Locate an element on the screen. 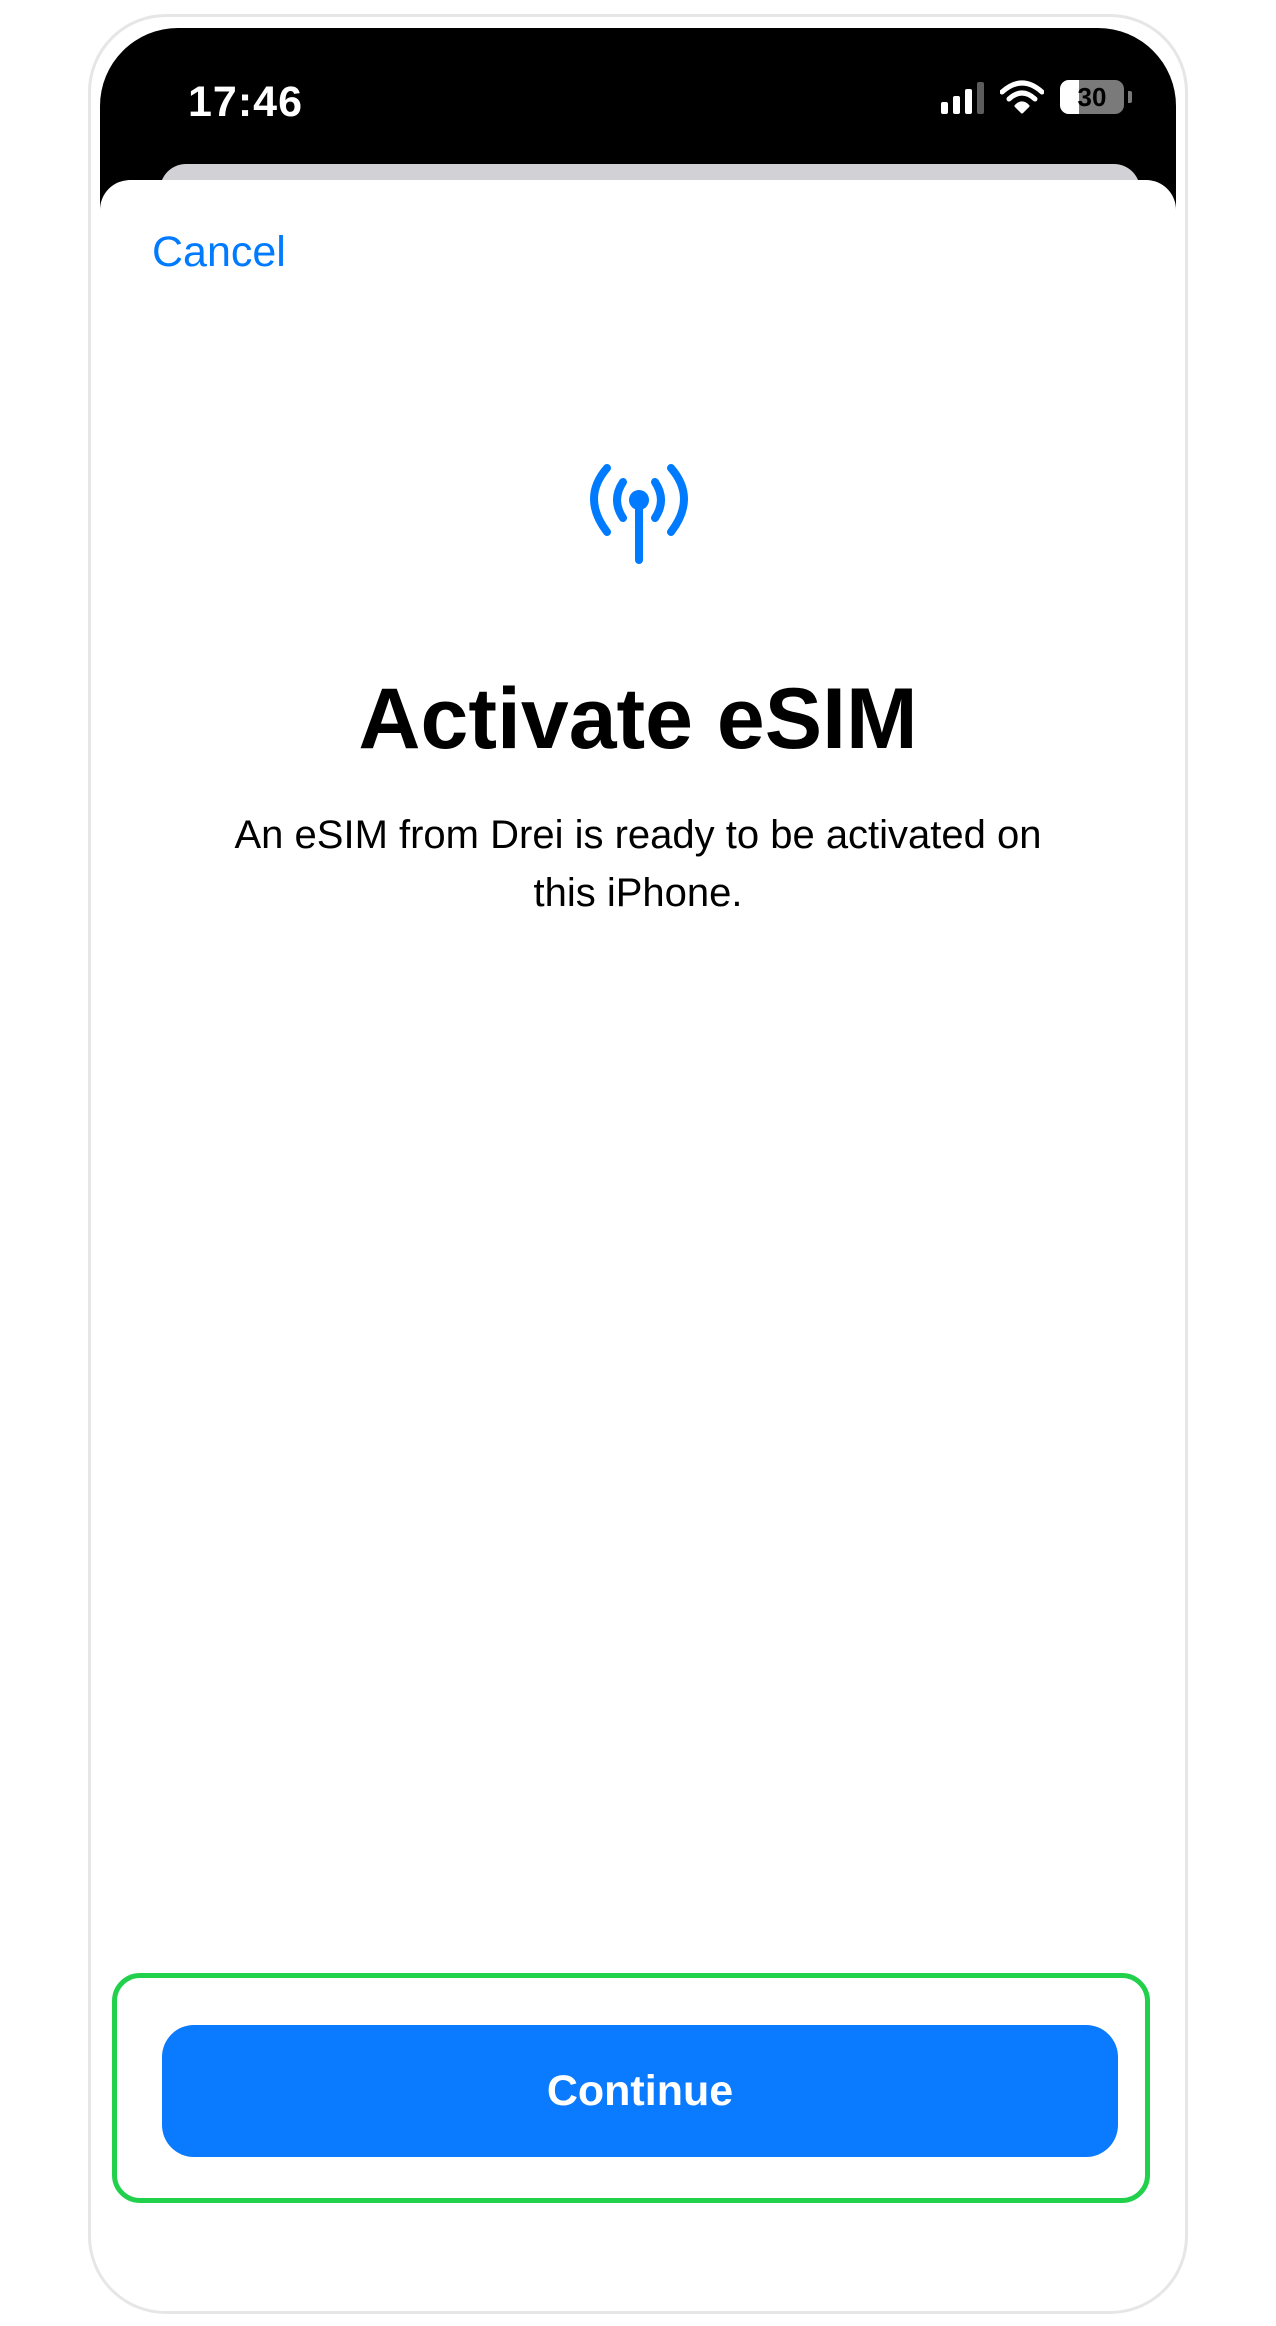 The image size is (1276, 2326). cellular-signal-icon is located at coordinates (962, 97).